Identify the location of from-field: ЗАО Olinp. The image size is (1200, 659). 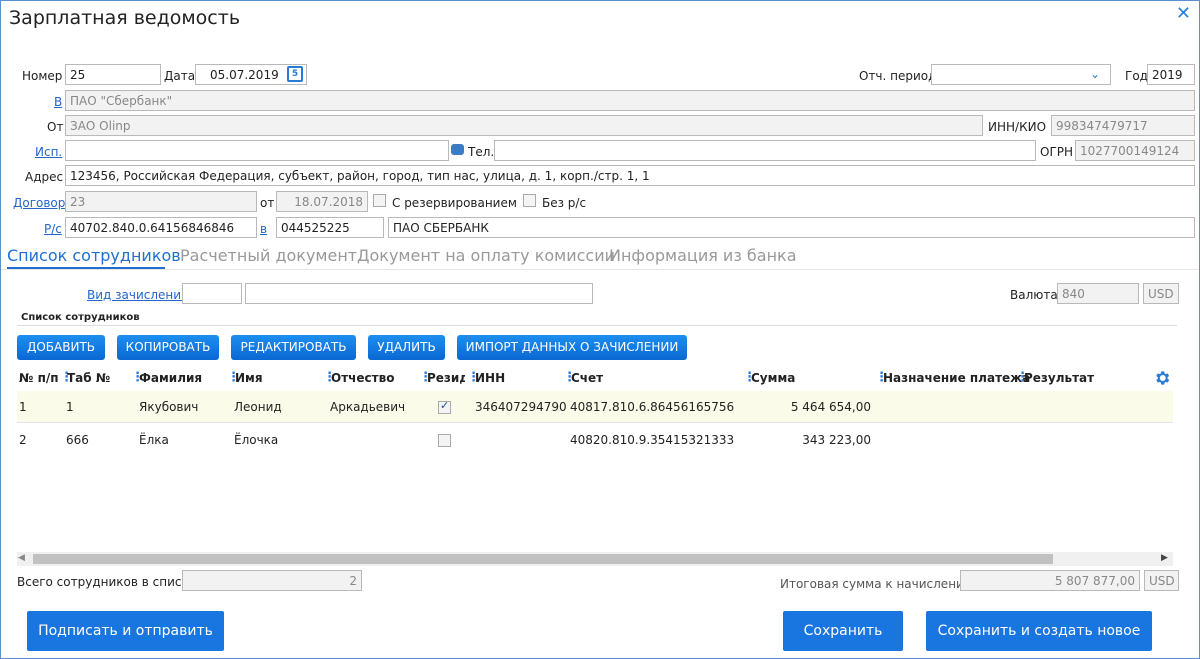
(524, 125).